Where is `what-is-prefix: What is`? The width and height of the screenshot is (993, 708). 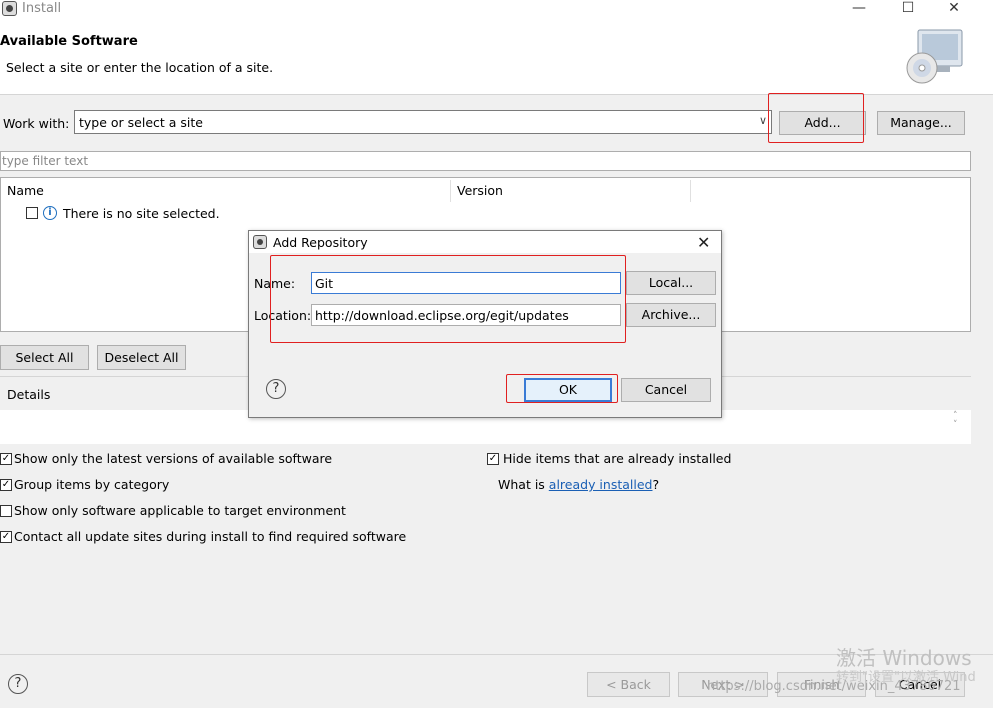 what-is-prefix: What is is located at coordinates (523, 484).